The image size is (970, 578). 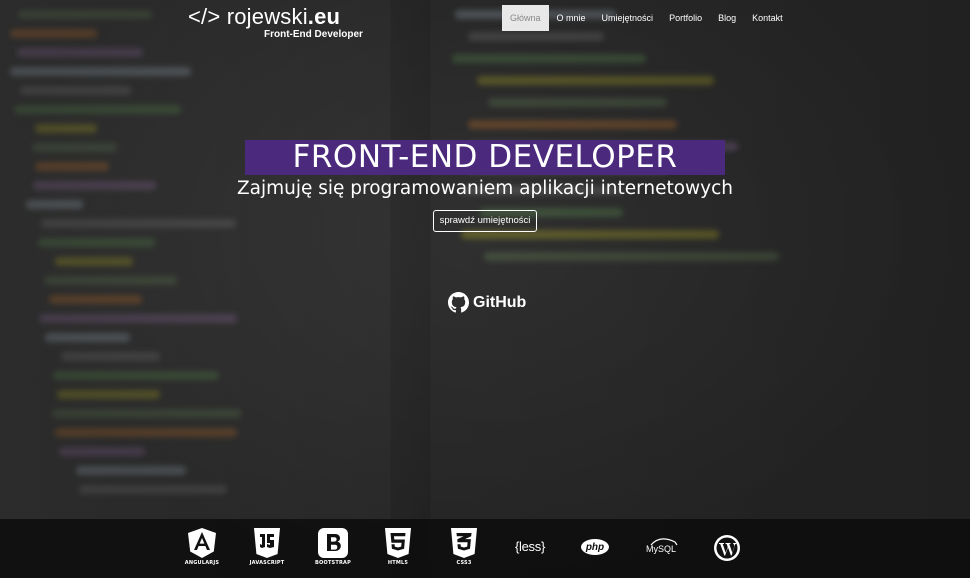 What do you see at coordinates (267, 543) in the screenshot?
I see `javascript-icon` at bounding box center [267, 543].